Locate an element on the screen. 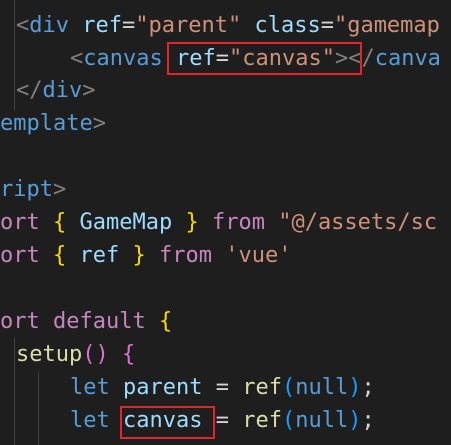  code-token: parent is located at coordinates (163, 387).